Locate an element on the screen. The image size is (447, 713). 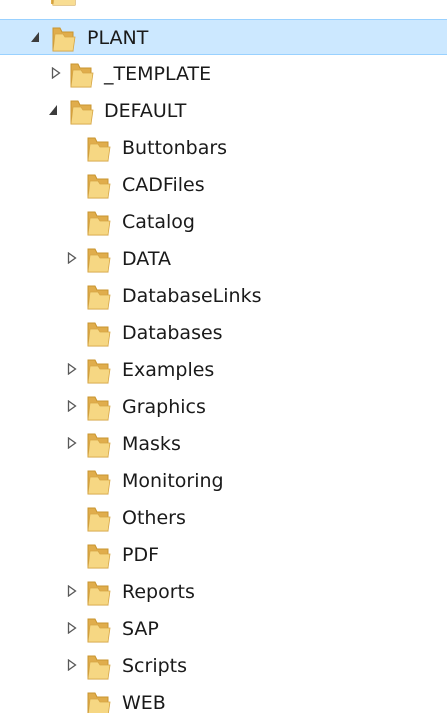
tree-item-label: Databases is located at coordinates (172, 333).